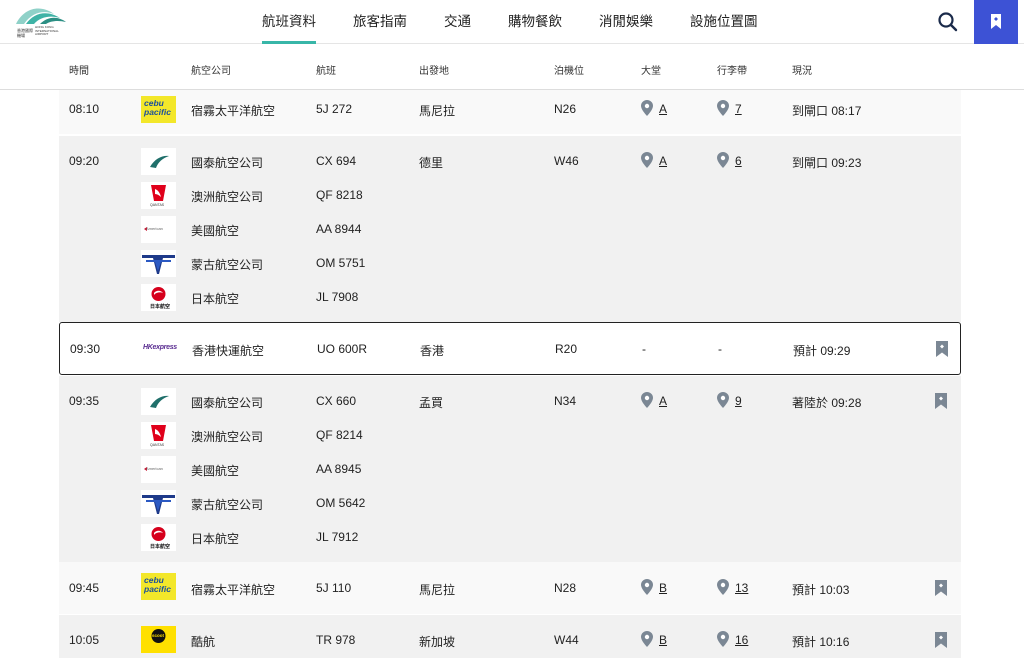 The height and width of the screenshot is (658, 1024). What do you see at coordinates (434, 69) in the screenshot?
I see `col-origin: 出發地` at bounding box center [434, 69].